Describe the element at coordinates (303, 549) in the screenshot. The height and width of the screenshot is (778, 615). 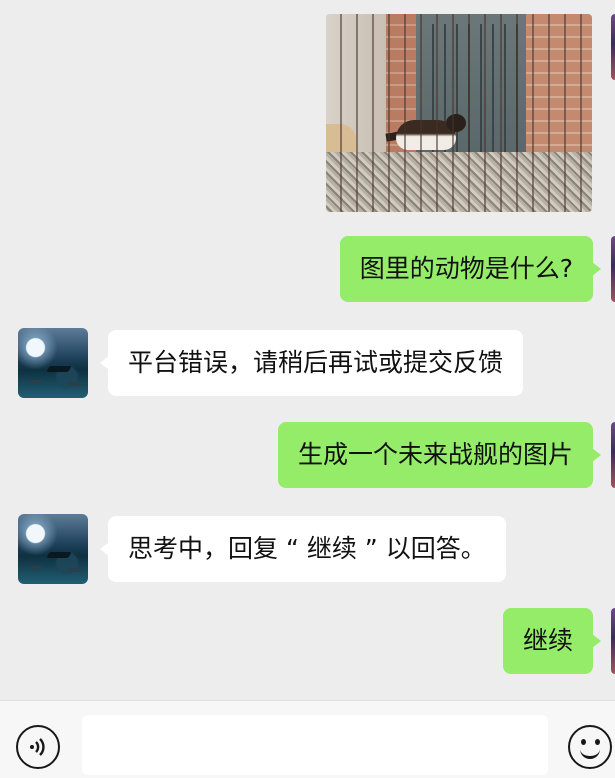
I see `incoming-message: 思考中，回复 “ 继续 ” 以回答。` at that location.